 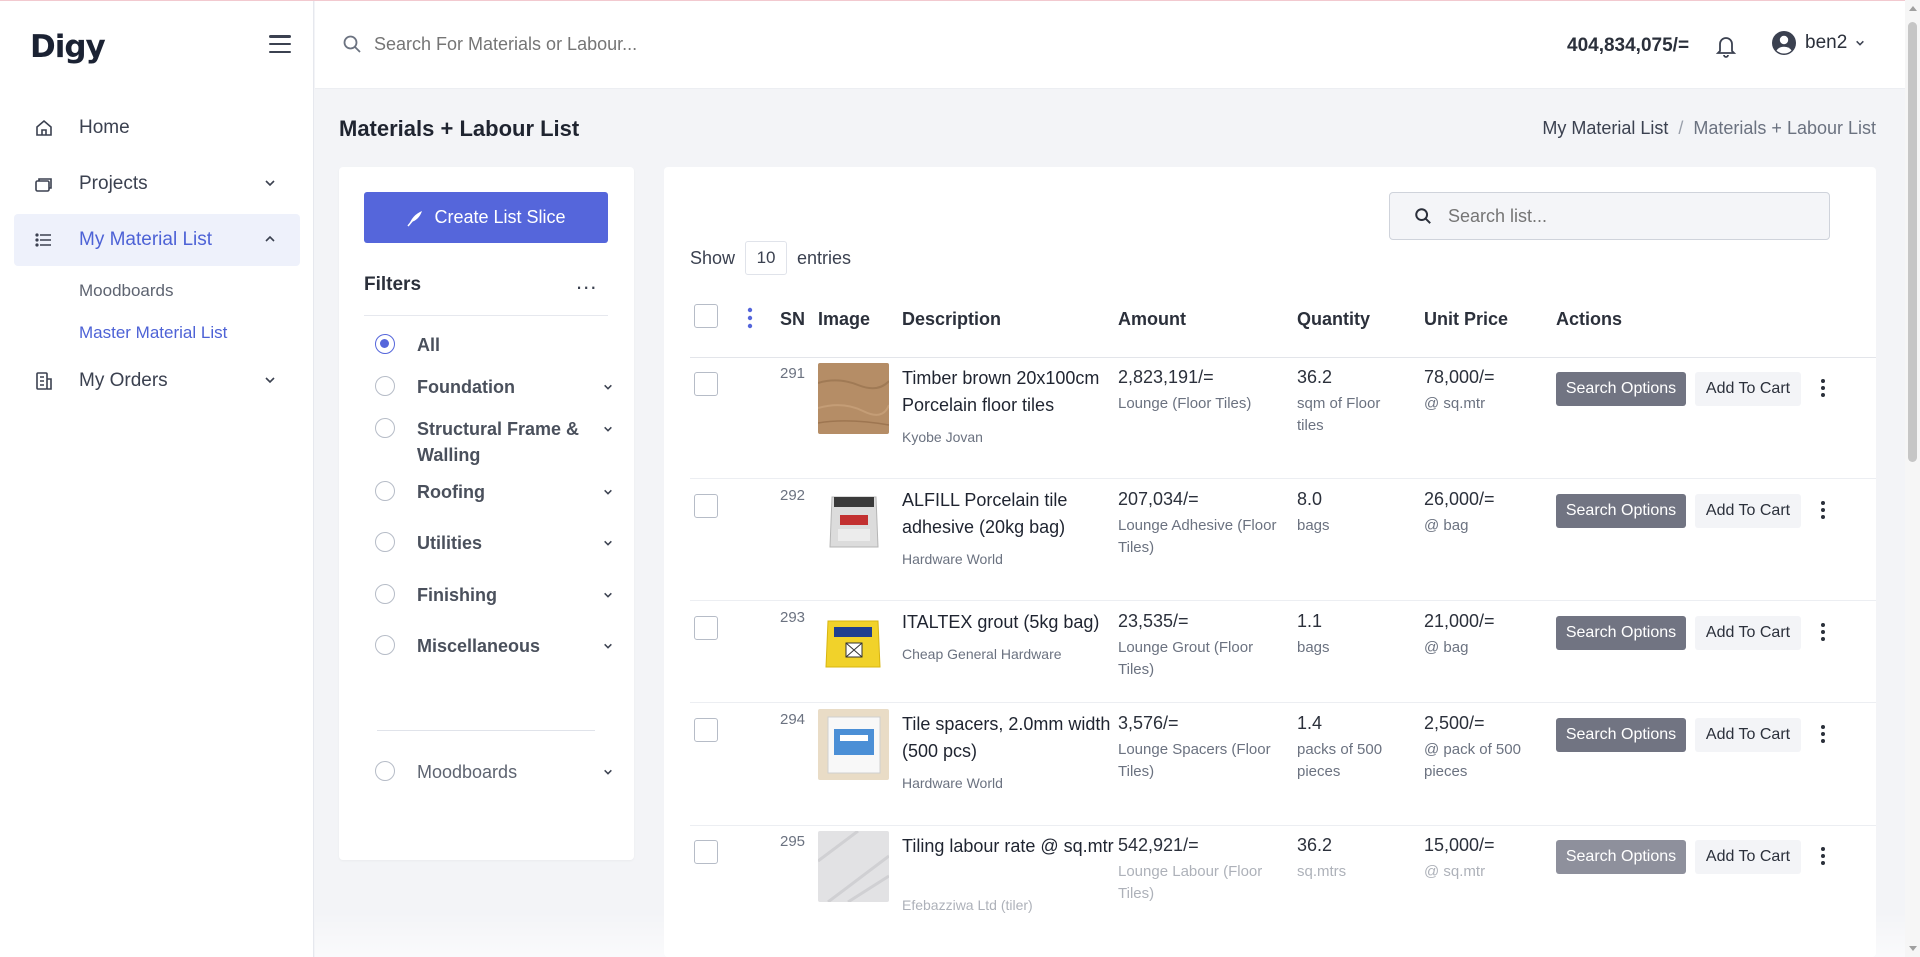 What do you see at coordinates (157, 381) in the screenshot?
I see `sidebar-item-my-orders: My Orders` at bounding box center [157, 381].